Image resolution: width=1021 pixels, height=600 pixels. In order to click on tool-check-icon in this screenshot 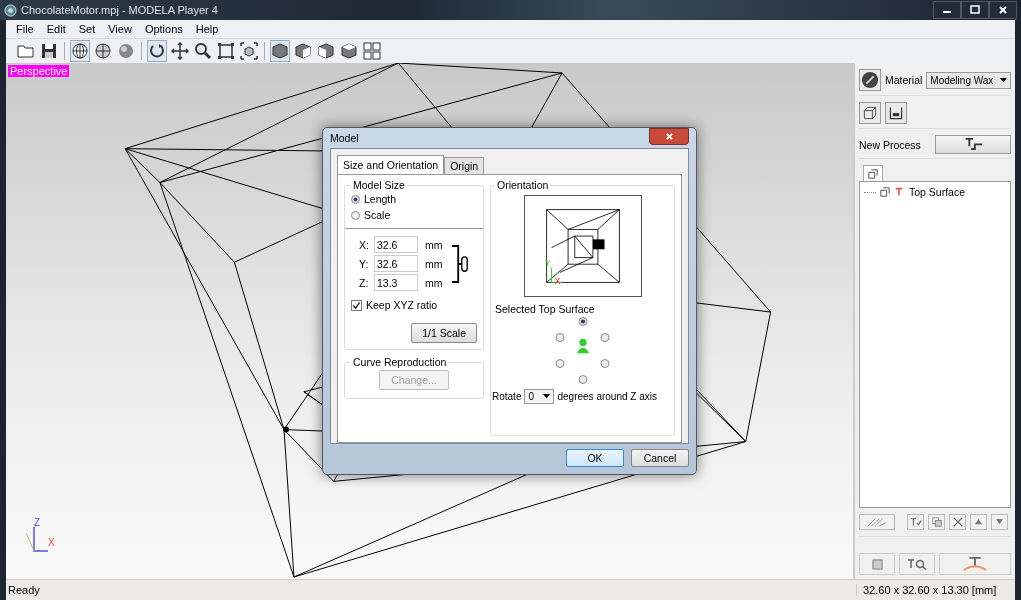, I will do `click(915, 522)`.